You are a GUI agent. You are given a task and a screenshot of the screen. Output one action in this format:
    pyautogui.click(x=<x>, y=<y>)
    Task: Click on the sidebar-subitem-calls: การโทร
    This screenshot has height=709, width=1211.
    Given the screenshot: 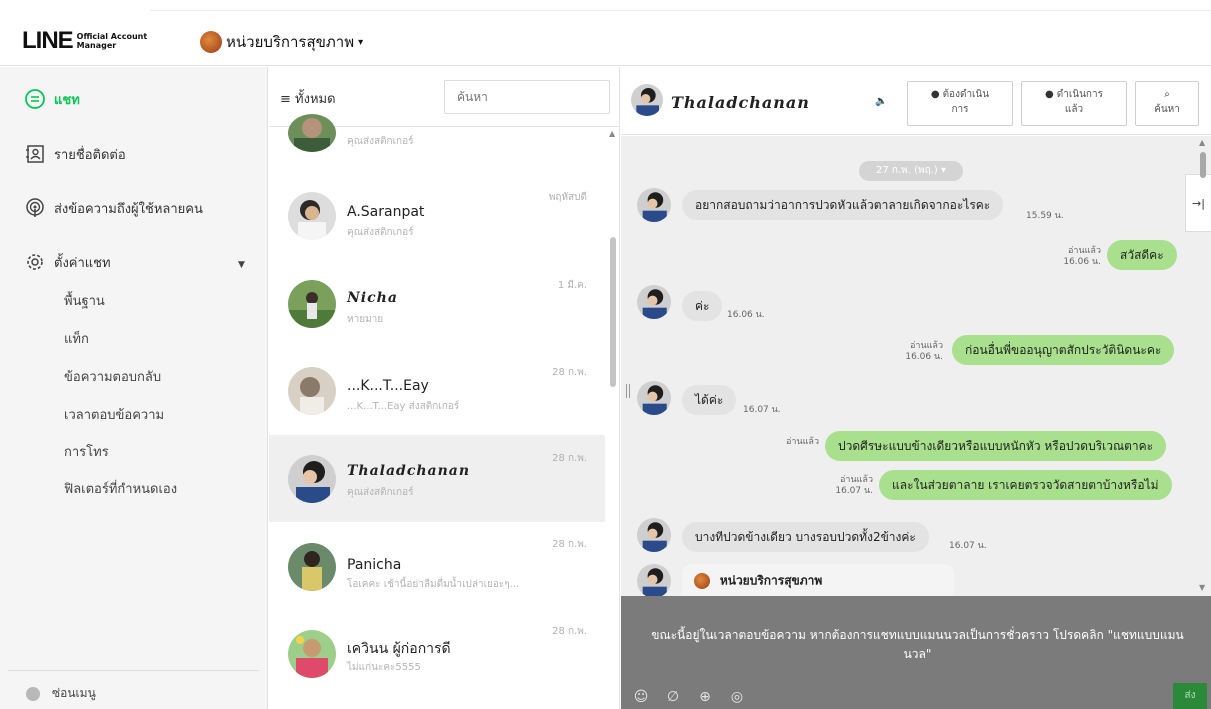 What is the action you would take?
    pyautogui.click(x=86, y=451)
    